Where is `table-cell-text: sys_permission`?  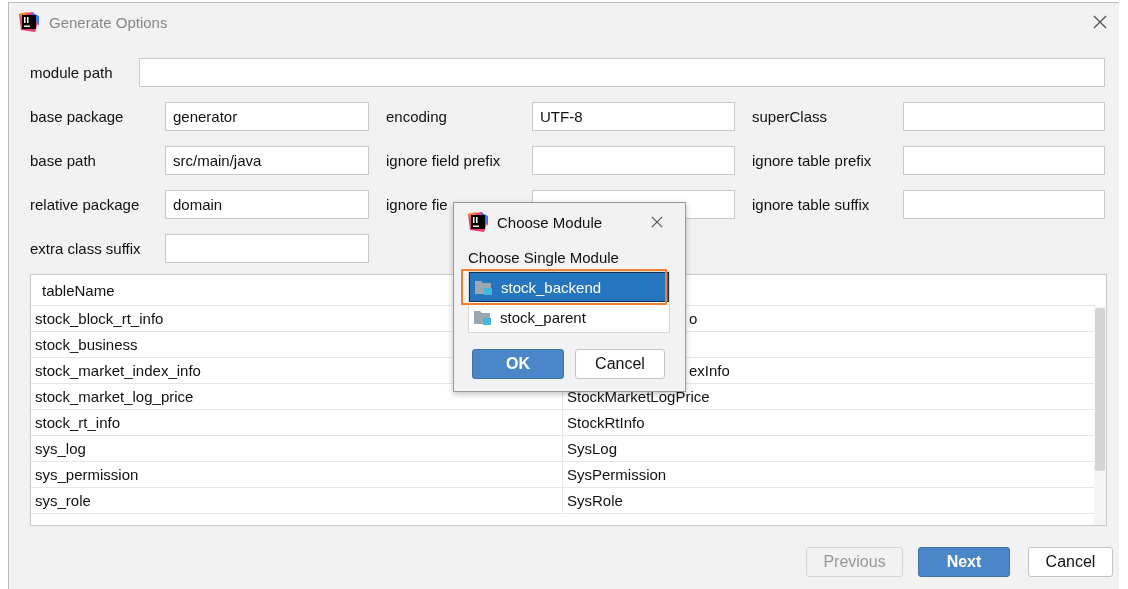
table-cell-text: sys_permission is located at coordinates (86, 474).